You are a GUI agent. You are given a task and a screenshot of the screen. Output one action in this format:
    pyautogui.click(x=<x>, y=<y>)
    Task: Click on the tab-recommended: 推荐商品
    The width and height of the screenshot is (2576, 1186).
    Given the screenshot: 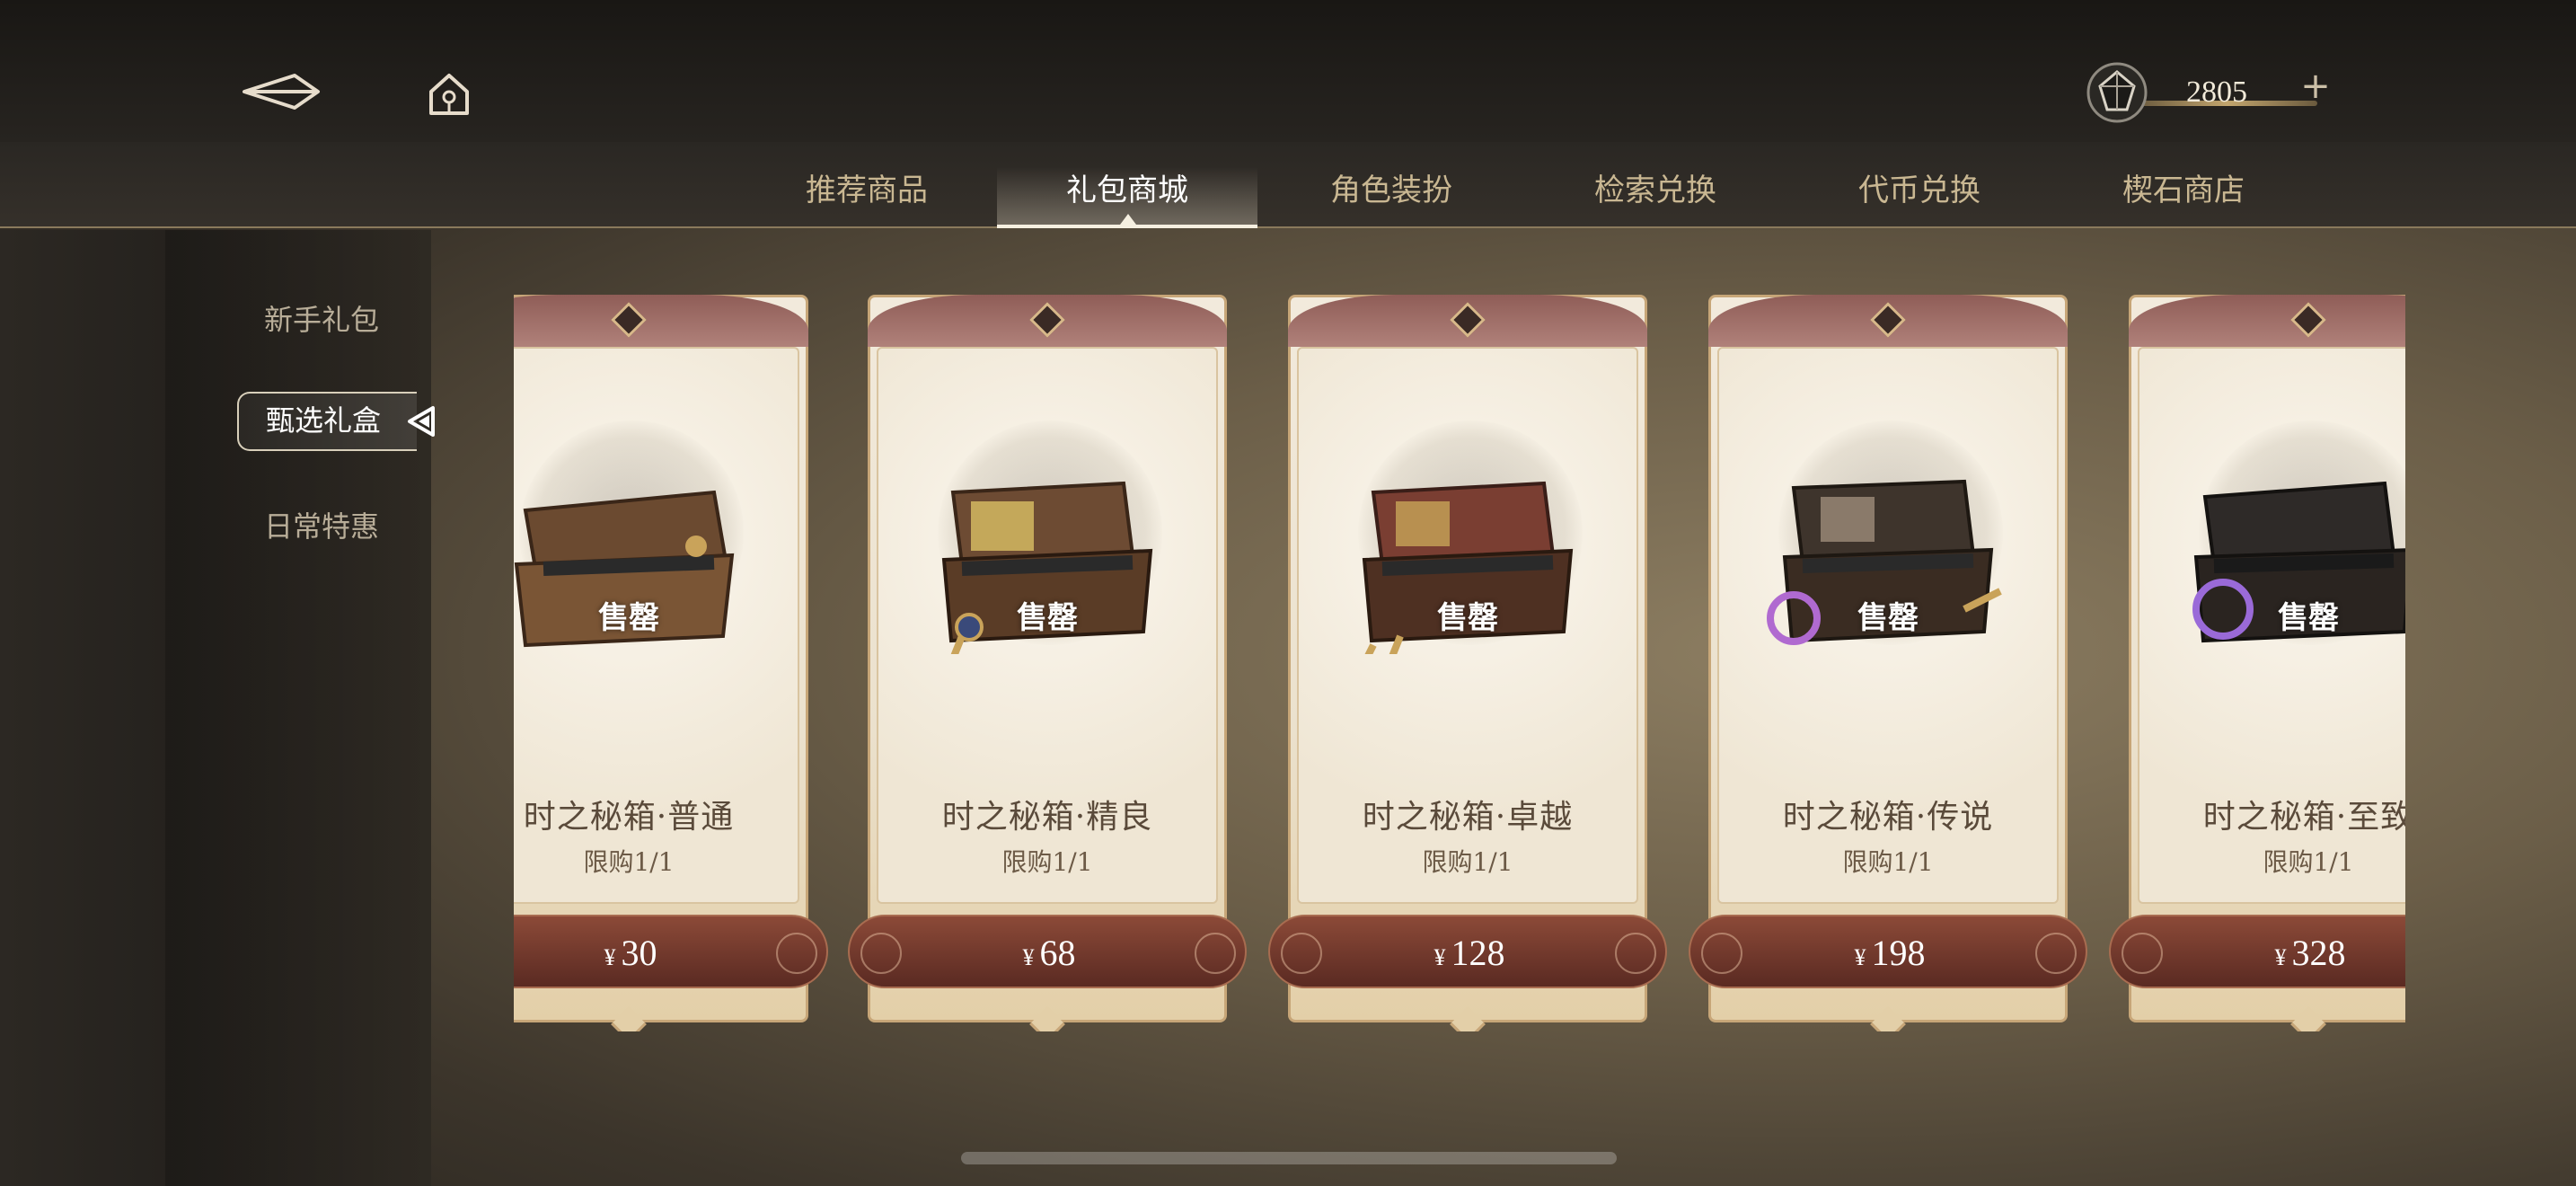 What is the action you would take?
    pyautogui.click(x=867, y=185)
    